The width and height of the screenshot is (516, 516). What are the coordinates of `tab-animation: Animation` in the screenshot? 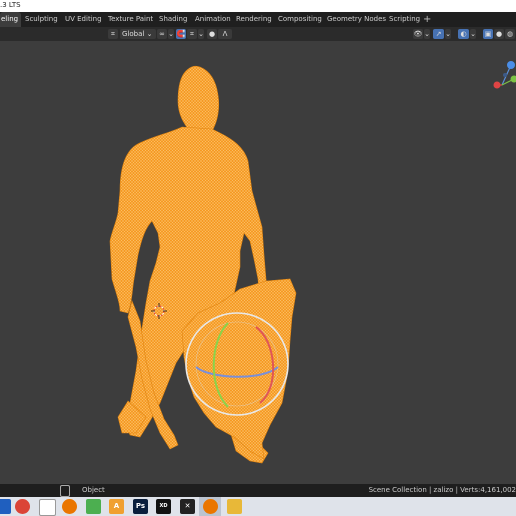 It's located at (213, 19).